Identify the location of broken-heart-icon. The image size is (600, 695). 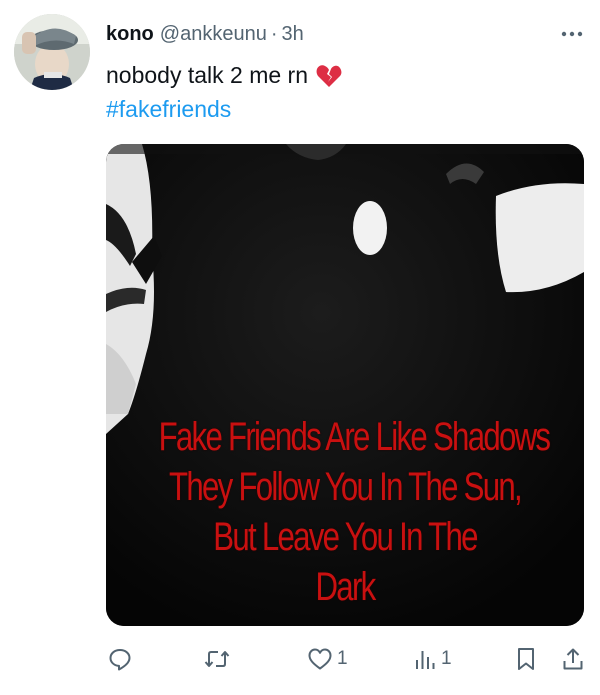
(329, 75).